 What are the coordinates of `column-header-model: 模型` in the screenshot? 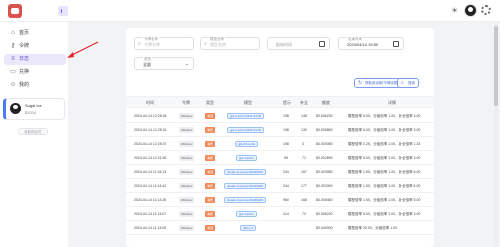 It's located at (248, 102).